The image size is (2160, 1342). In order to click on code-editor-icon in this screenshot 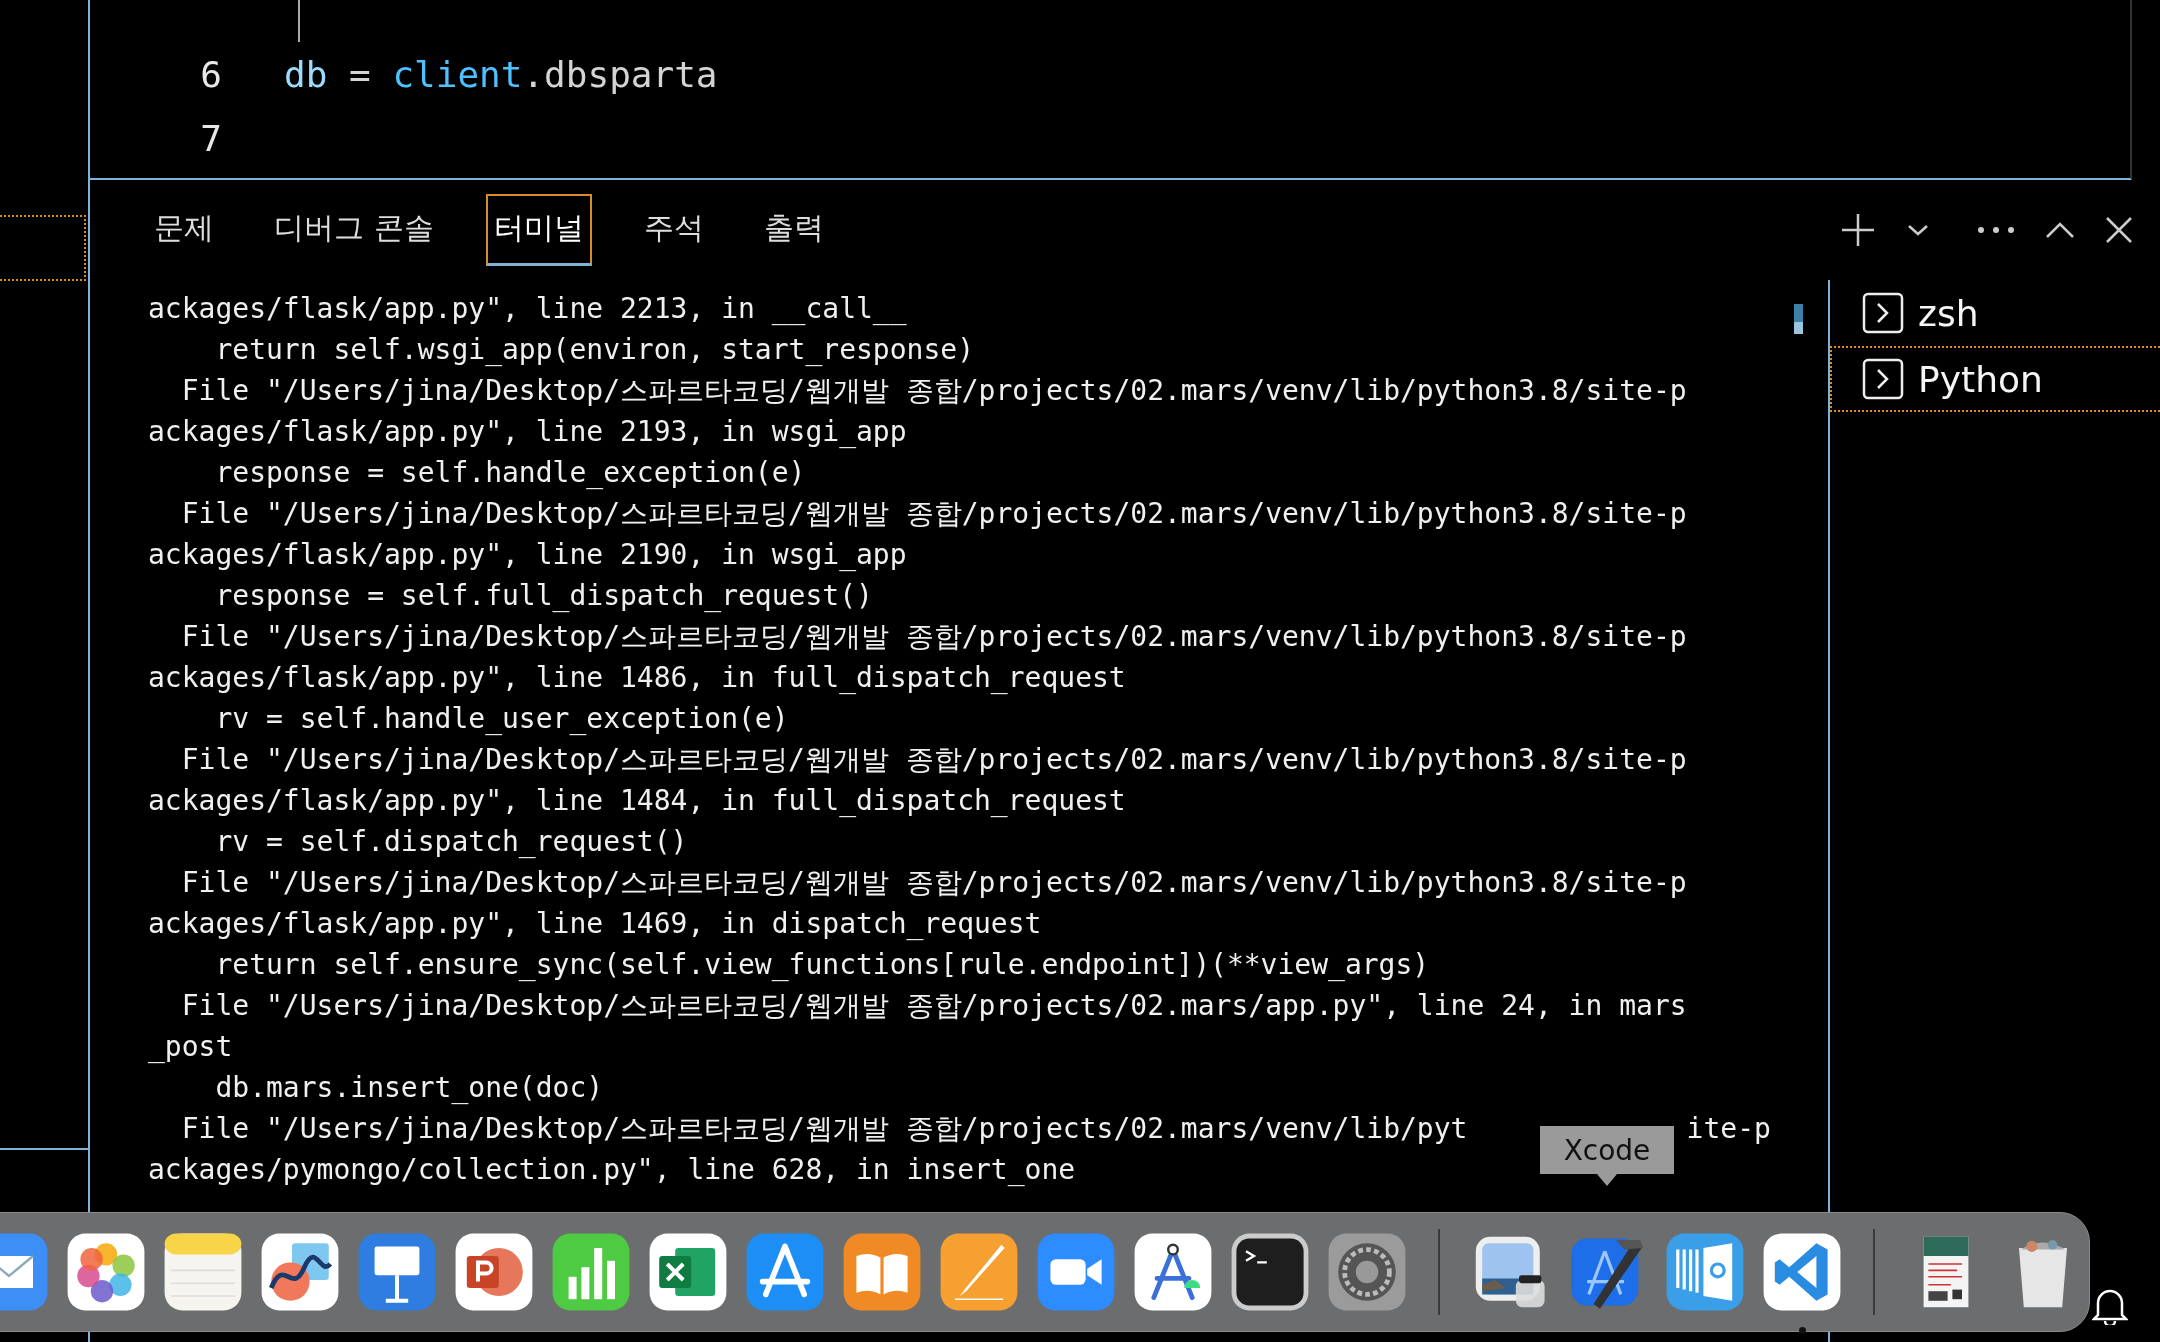, I will do `click(1802, 1272)`.